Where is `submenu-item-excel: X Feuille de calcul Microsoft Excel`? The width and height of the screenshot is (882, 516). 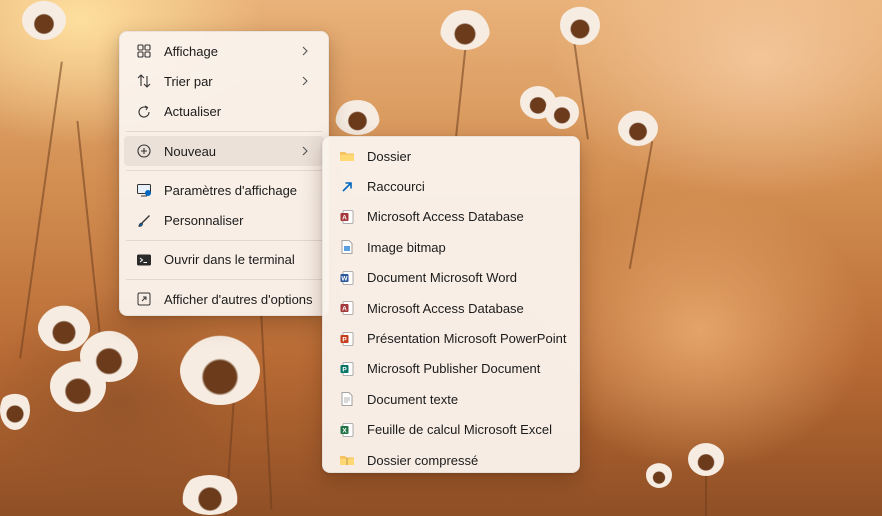
submenu-item-excel: X Feuille de calcul Microsoft Excel is located at coordinates (451, 430).